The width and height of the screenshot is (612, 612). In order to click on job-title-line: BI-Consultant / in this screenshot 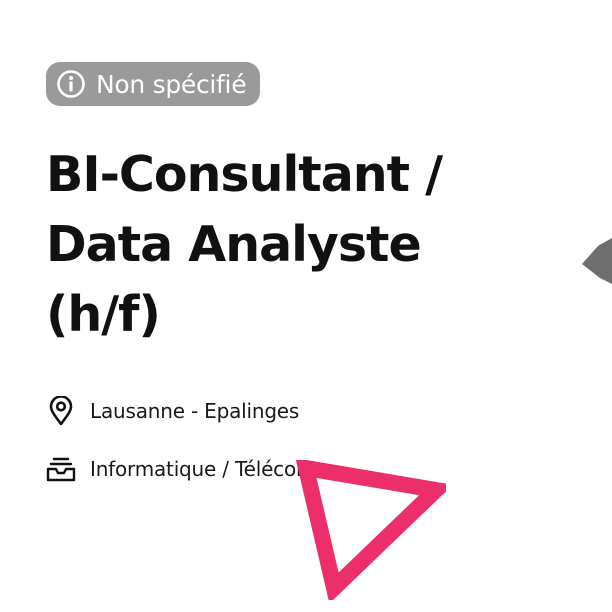, I will do `click(244, 174)`.